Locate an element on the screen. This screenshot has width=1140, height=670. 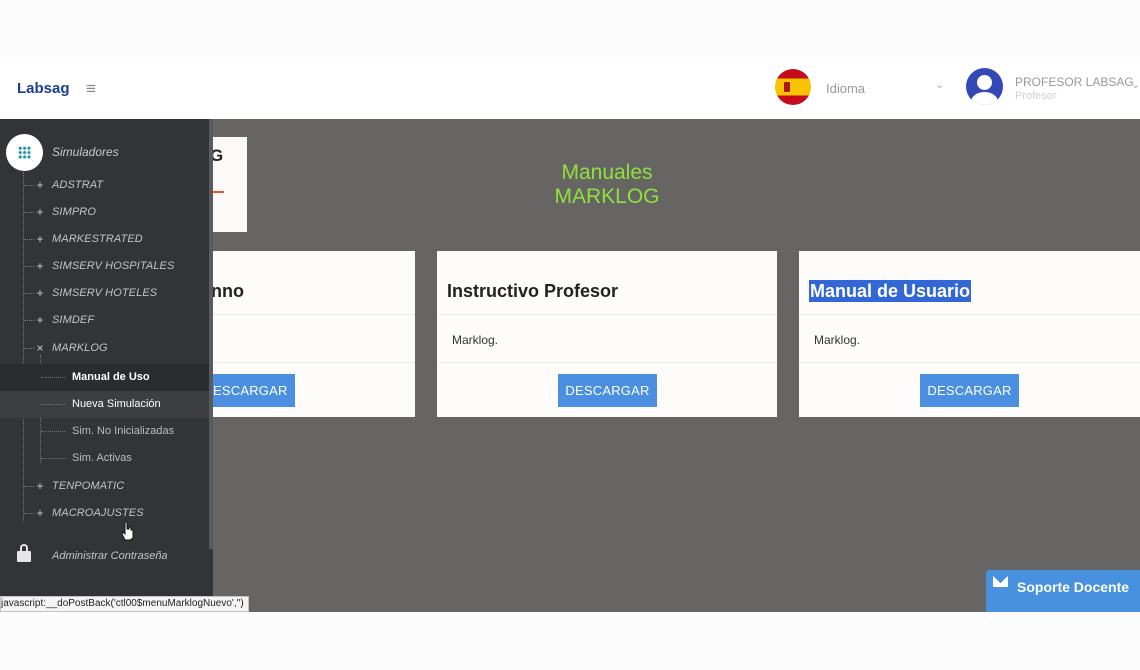
sidebar-item-simpro: + SIMPRO is located at coordinates (116, 212).